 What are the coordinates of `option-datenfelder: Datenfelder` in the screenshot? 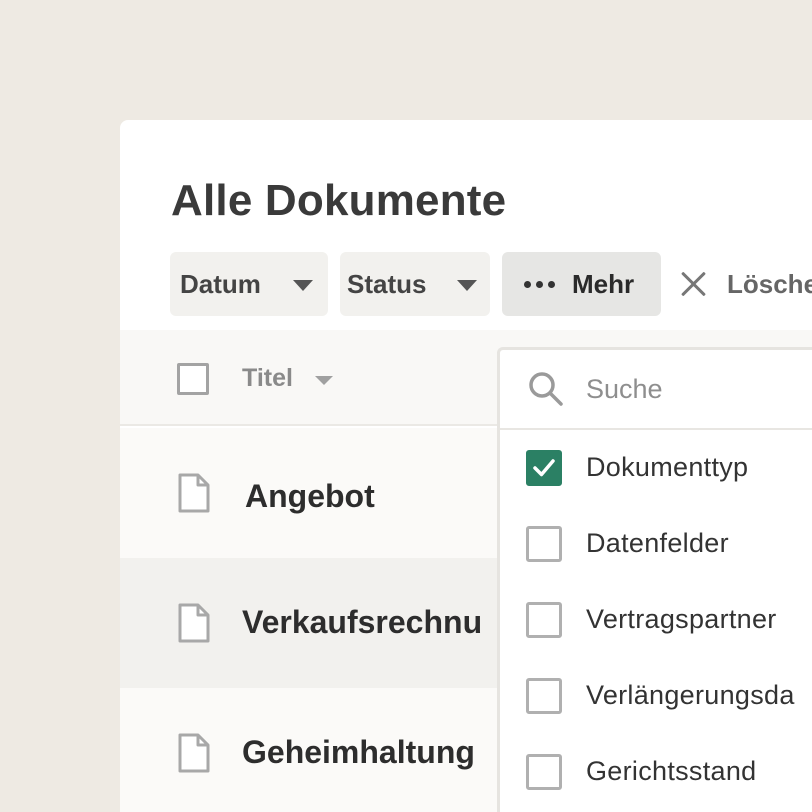 It's located at (656, 542).